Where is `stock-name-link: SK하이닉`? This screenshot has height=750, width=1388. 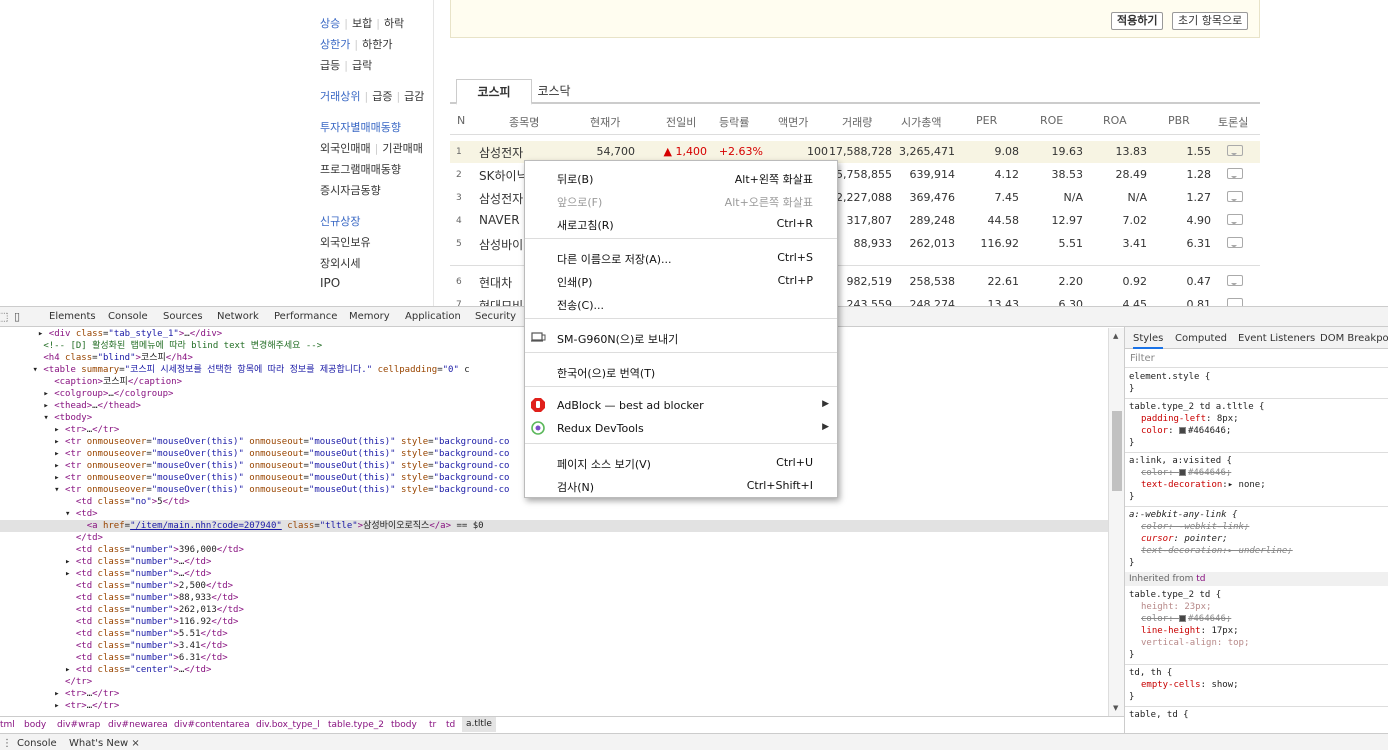 stock-name-link: SK하이닉 is located at coordinates (503, 175).